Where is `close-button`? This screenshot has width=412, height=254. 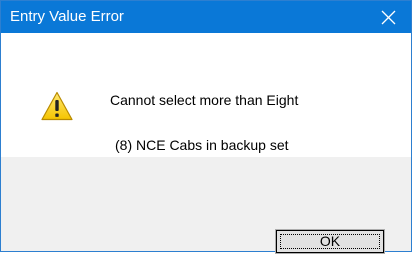 close-button is located at coordinates (388, 17).